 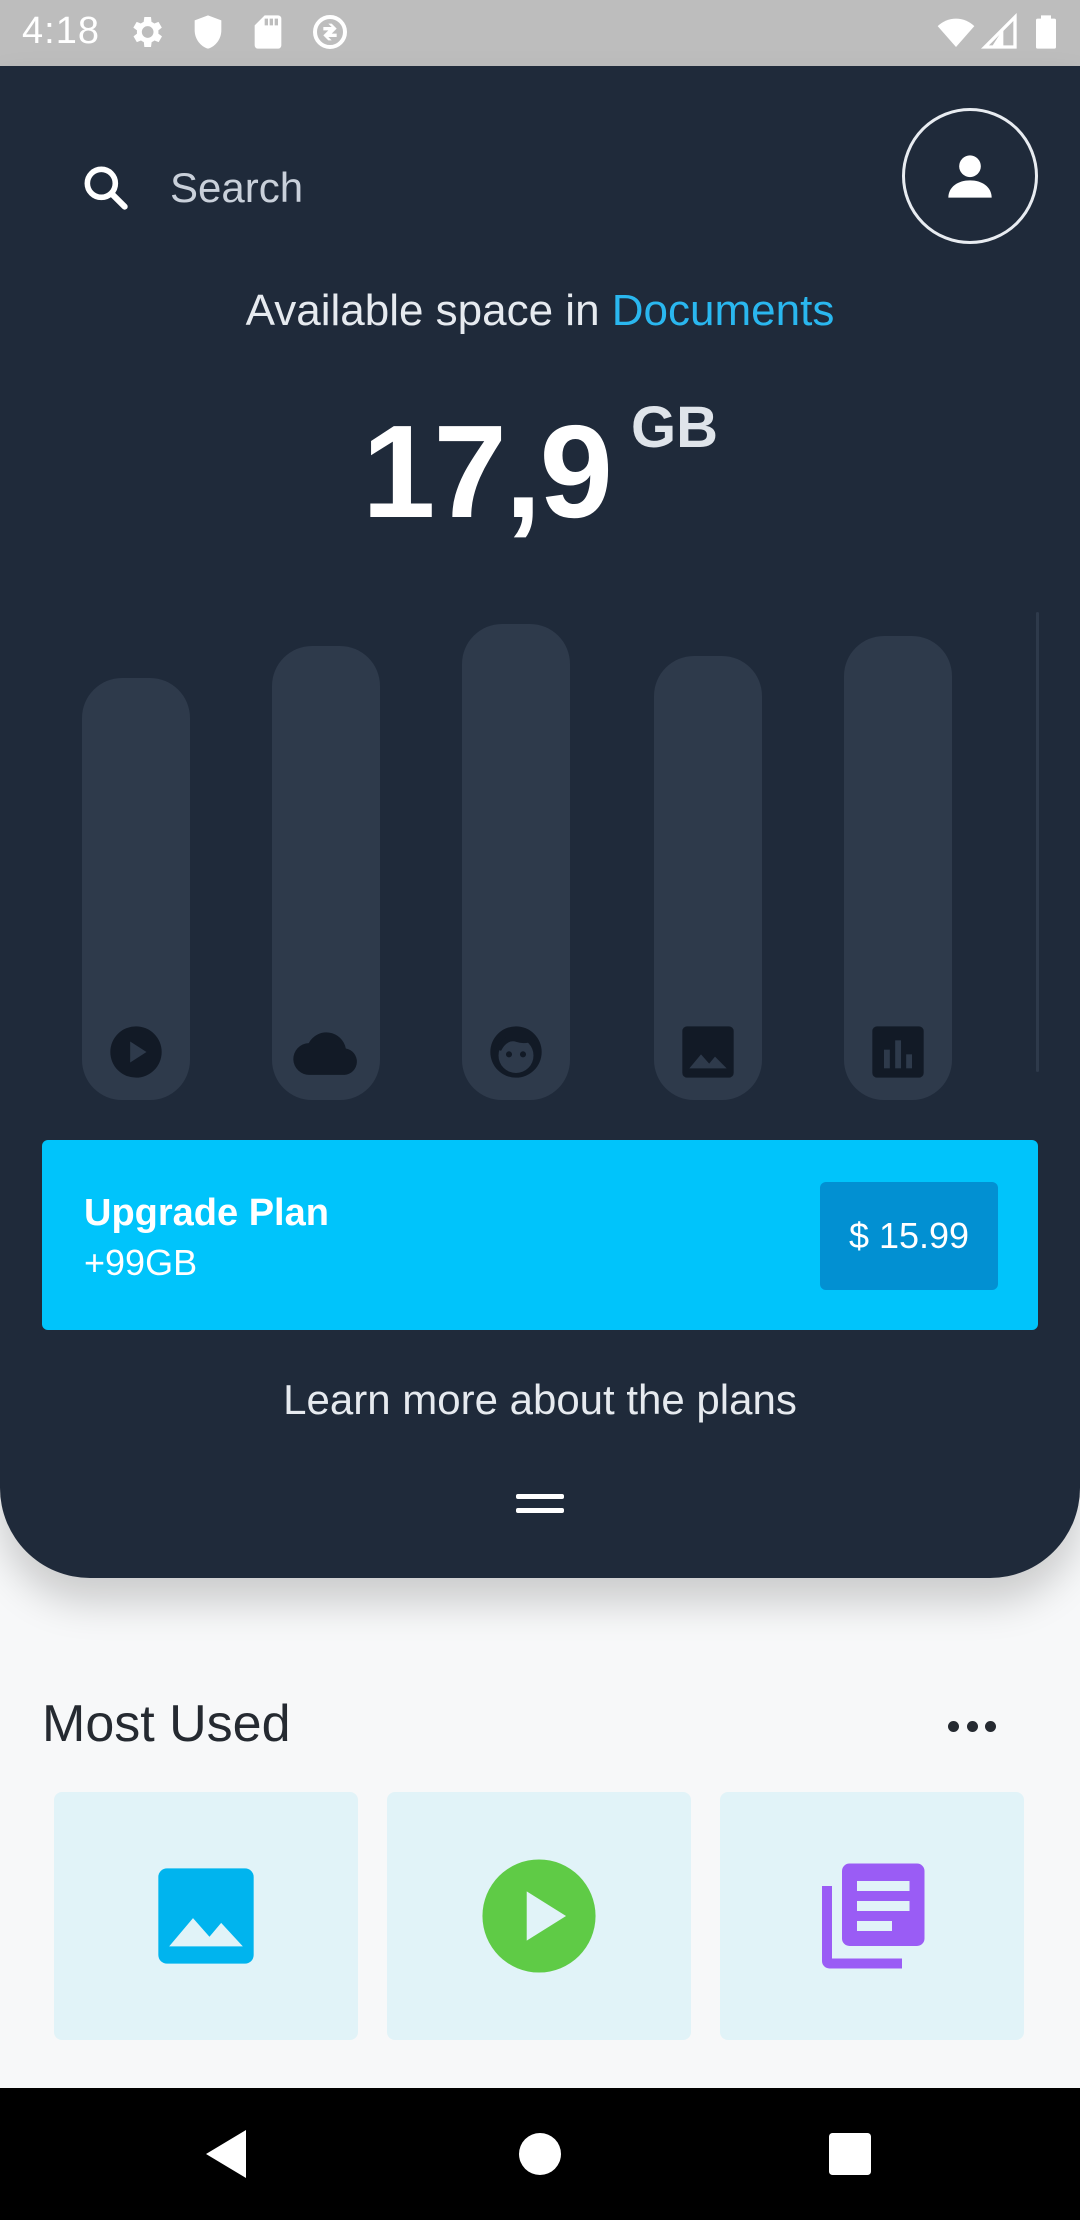 What do you see at coordinates (330, 32) in the screenshot?
I see `sync-icon` at bounding box center [330, 32].